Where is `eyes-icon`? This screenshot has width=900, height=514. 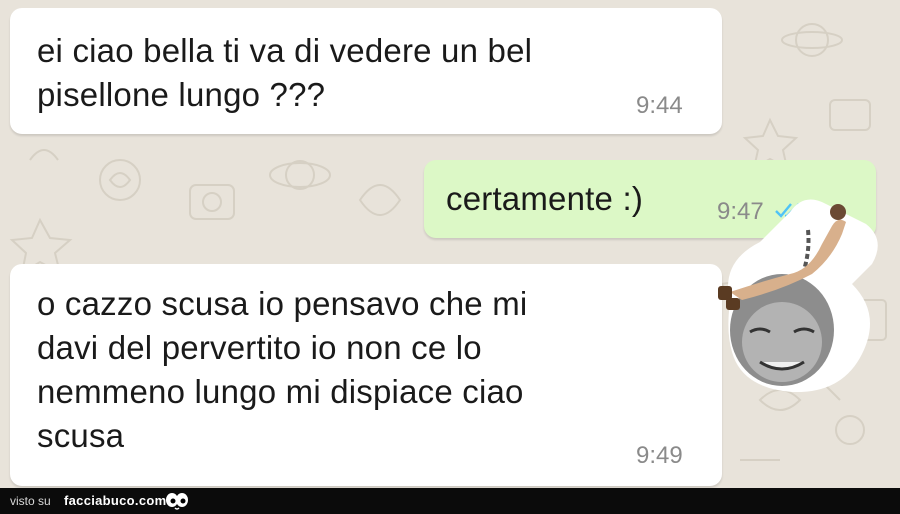
eyes-icon is located at coordinates (177, 501).